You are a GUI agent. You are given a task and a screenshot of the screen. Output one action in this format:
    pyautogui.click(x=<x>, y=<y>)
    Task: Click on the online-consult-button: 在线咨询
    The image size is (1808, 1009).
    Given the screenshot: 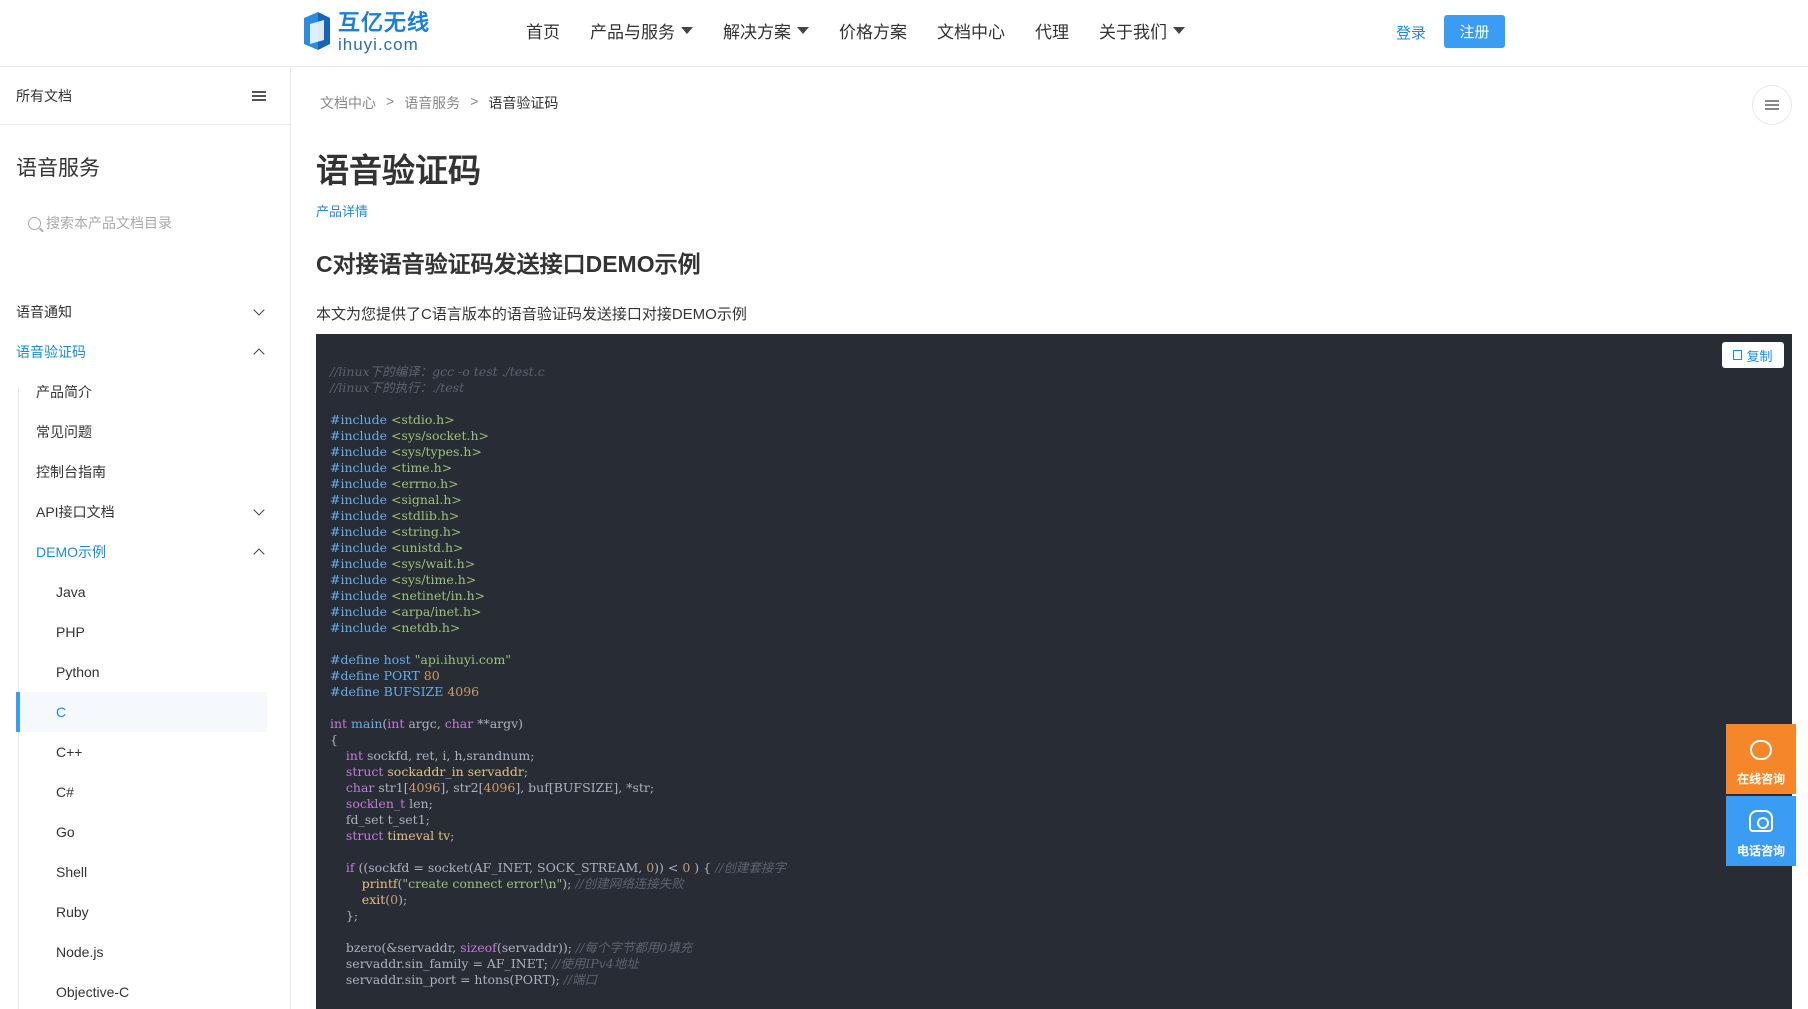 What is the action you would take?
    pyautogui.click(x=1761, y=759)
    